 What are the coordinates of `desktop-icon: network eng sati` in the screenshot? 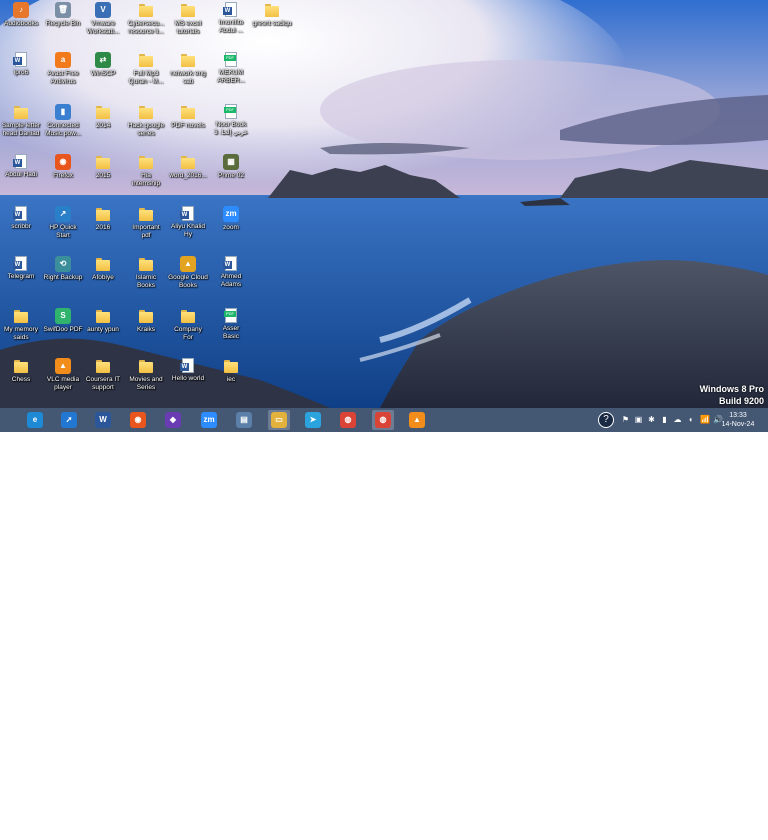 It's located at (188, 68).